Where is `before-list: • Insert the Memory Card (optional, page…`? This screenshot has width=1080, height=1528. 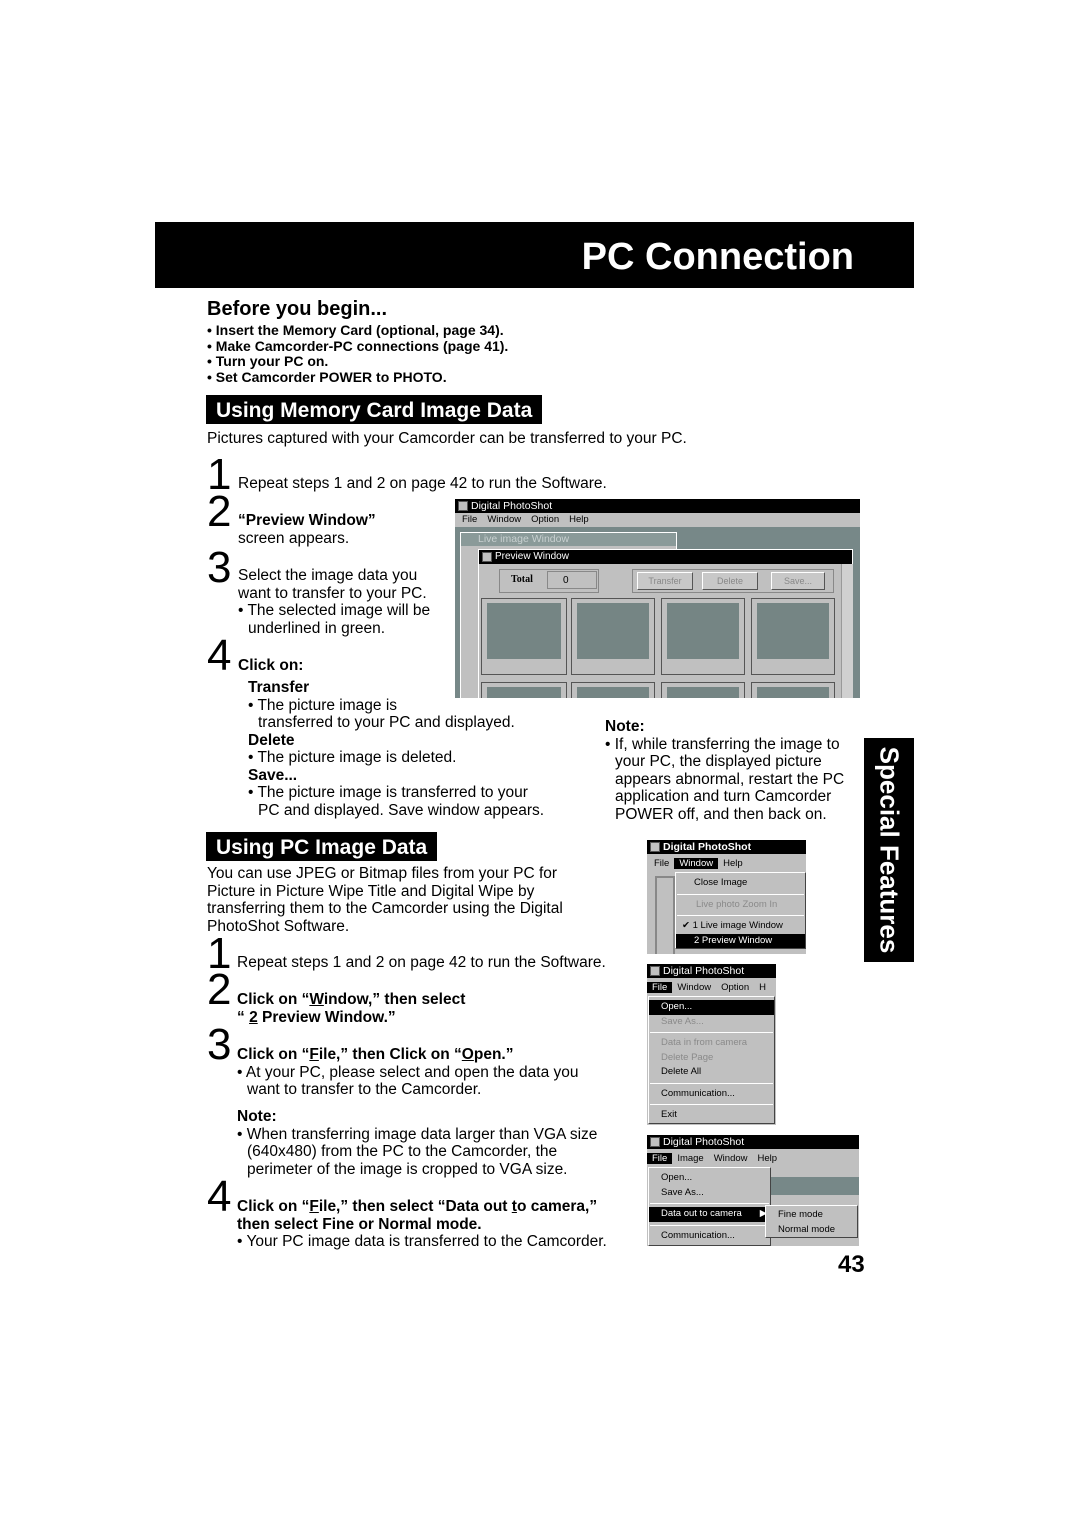 before-list: • Insert the Memory Card (optional, page… is located at coordinates (358, 353).